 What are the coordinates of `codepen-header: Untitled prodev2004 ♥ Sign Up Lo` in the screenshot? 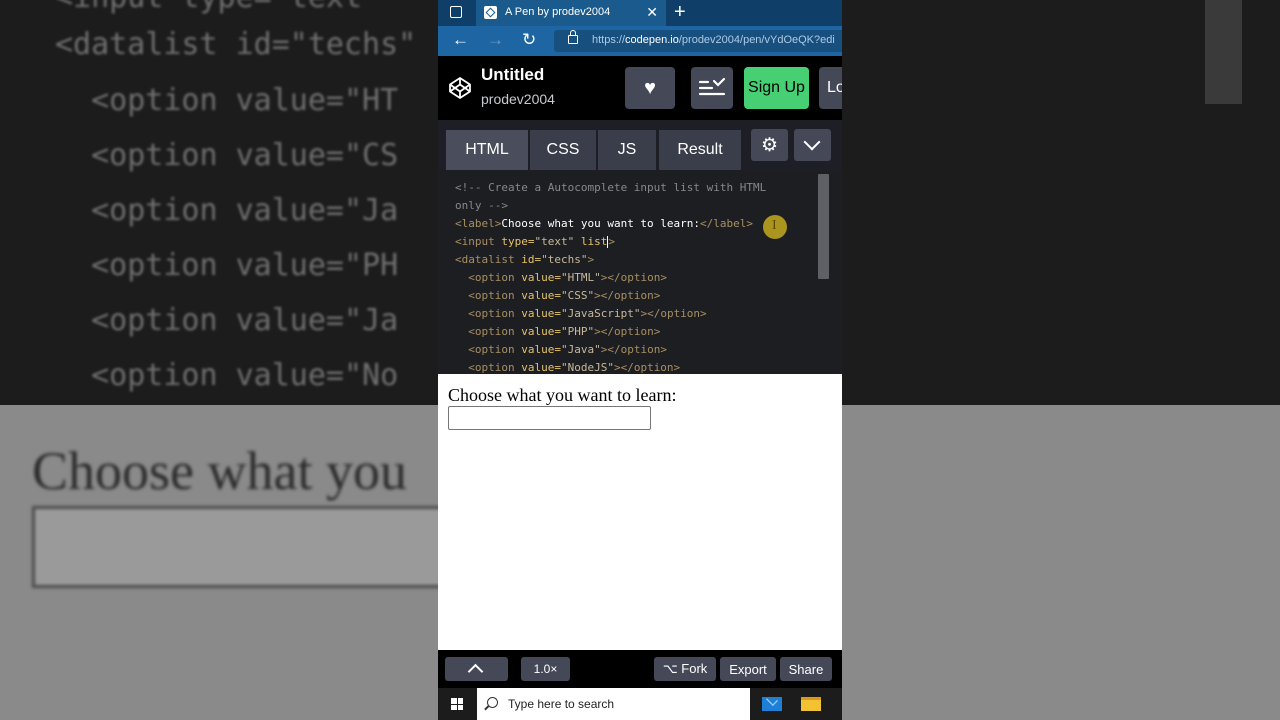 It's located at (640, 88).